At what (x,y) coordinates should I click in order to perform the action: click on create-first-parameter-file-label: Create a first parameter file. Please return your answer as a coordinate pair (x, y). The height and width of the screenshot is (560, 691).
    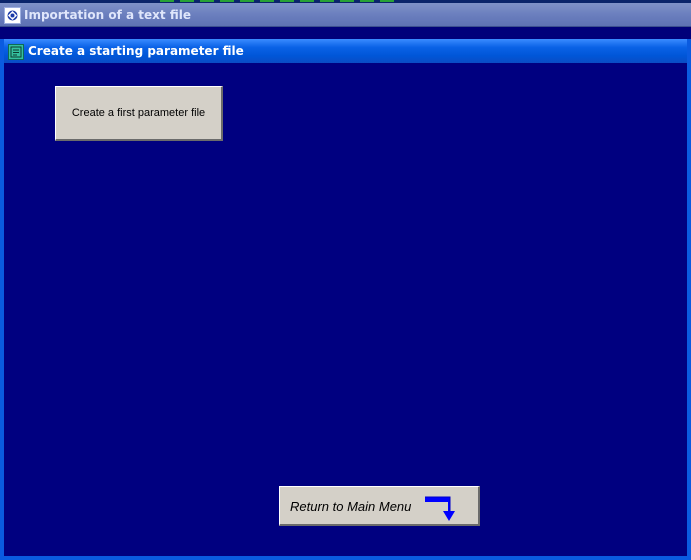
    Looking at the image, I should click on (138, 113).